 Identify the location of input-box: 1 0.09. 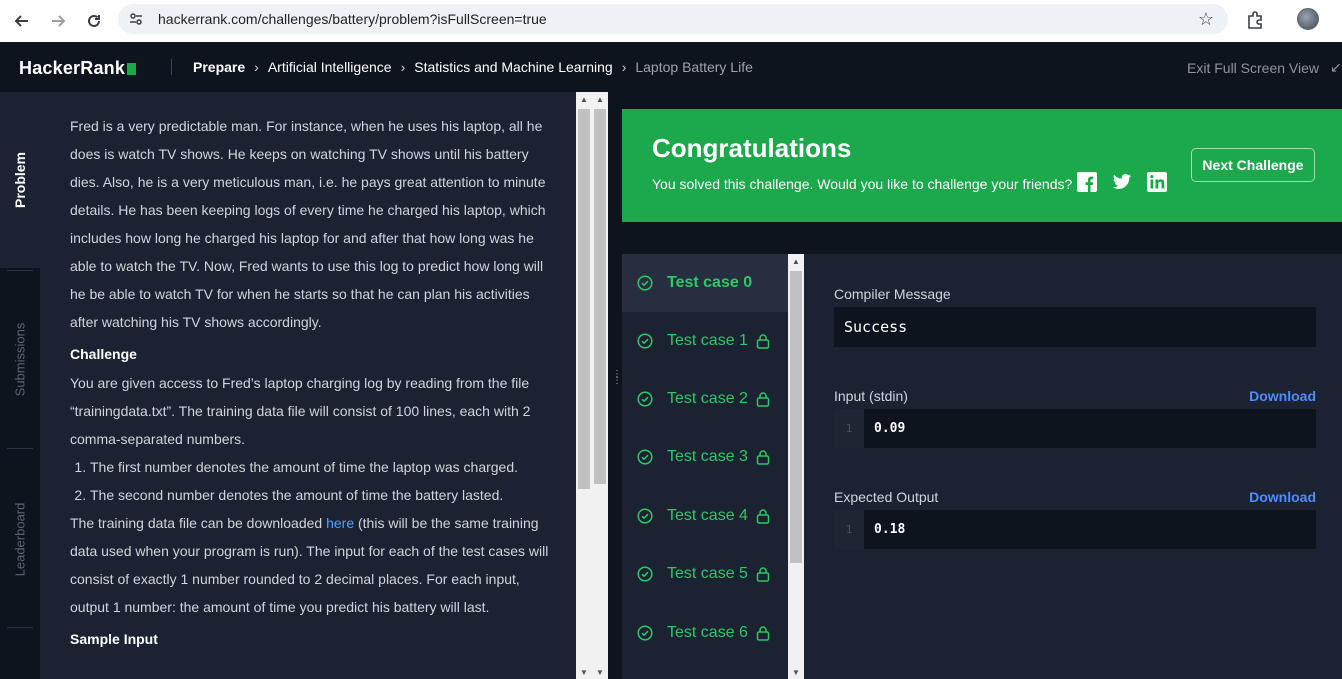
(1075, 428).